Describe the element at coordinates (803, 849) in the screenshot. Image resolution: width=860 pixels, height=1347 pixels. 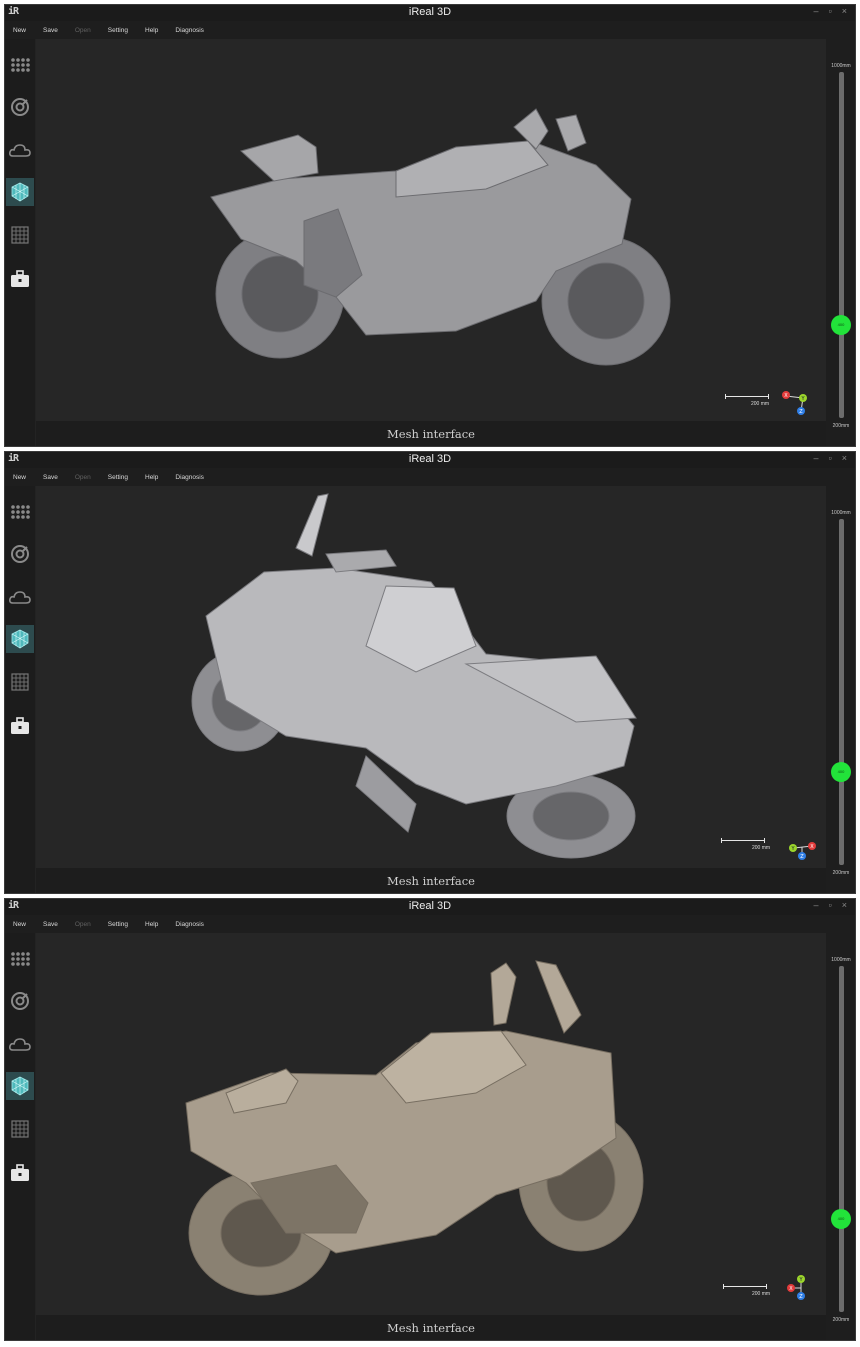
I see `axis-triad: Y Z X` at that location.